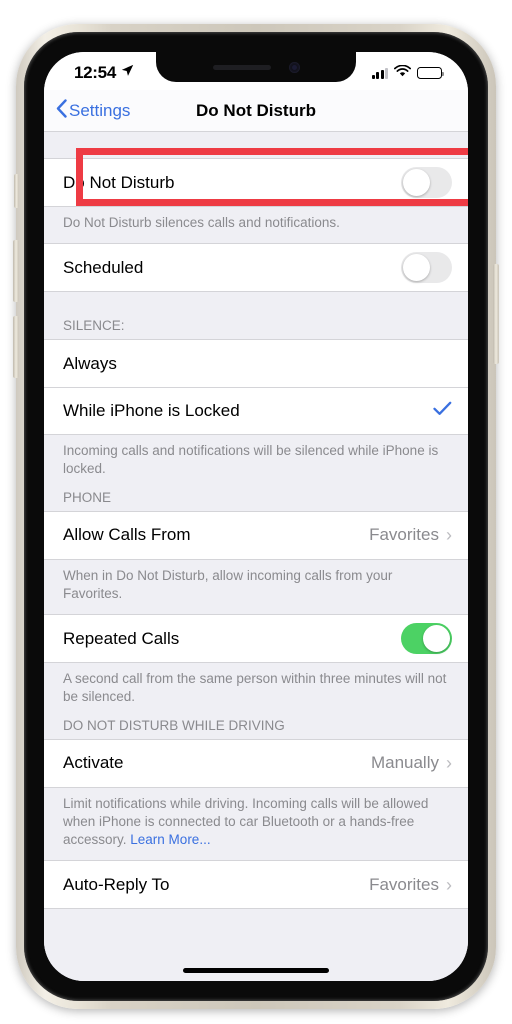 Image resolution: width=512 pixels, height=1024 pixels. What do you see at coordinates (404, 884) in the screenshot?
I see `row-value-auto-reply-to: Favorites` at bounding box center [404, 884].